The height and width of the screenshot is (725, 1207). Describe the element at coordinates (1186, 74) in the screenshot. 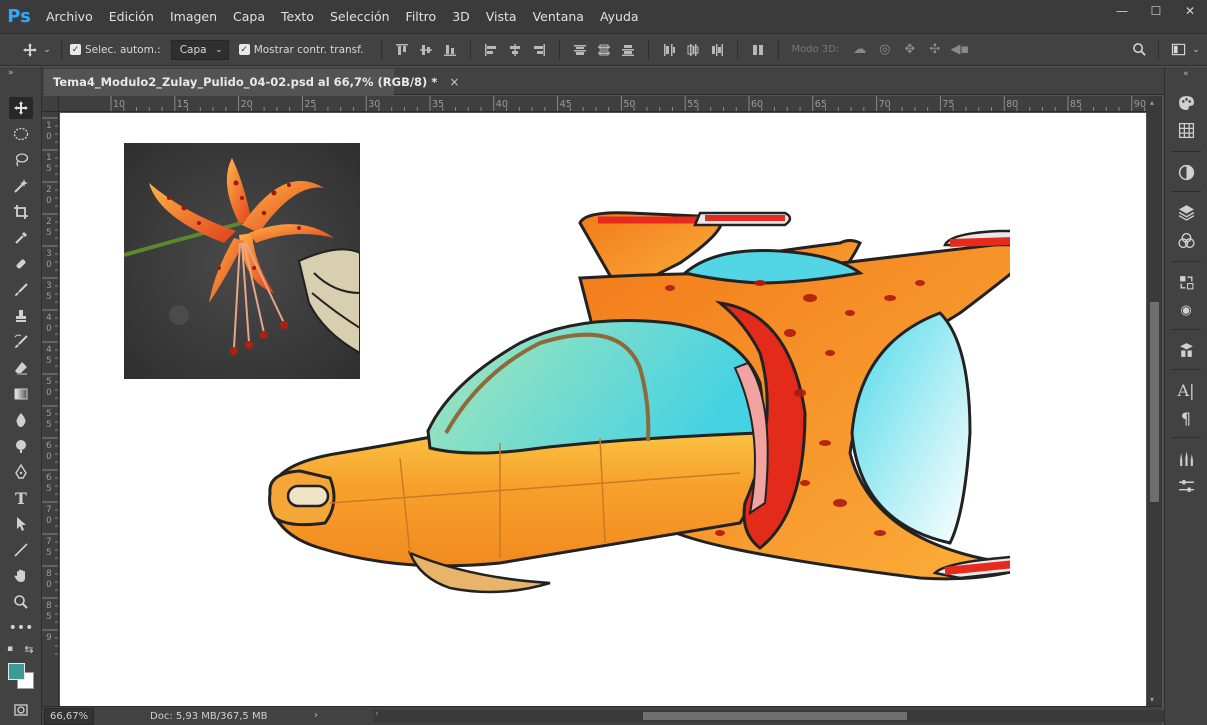

I see `double-chevron-icon: «` at that location.